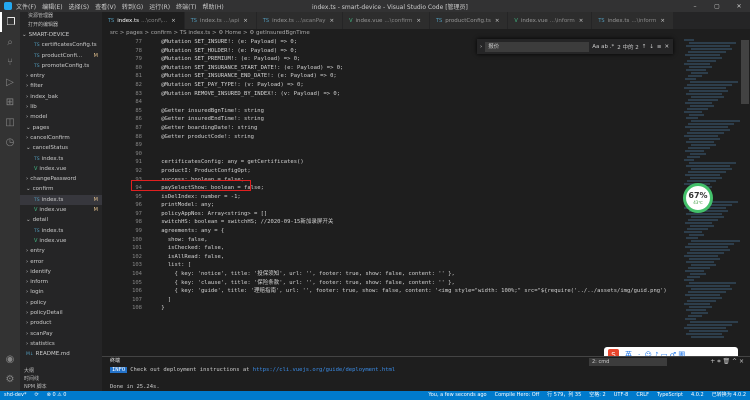 This screenshot has width=750, height=400. What do you see at coordinates (745, 72) in the screenshot?
I see `scrollbar-thumb` at bounding box center [745, 72].